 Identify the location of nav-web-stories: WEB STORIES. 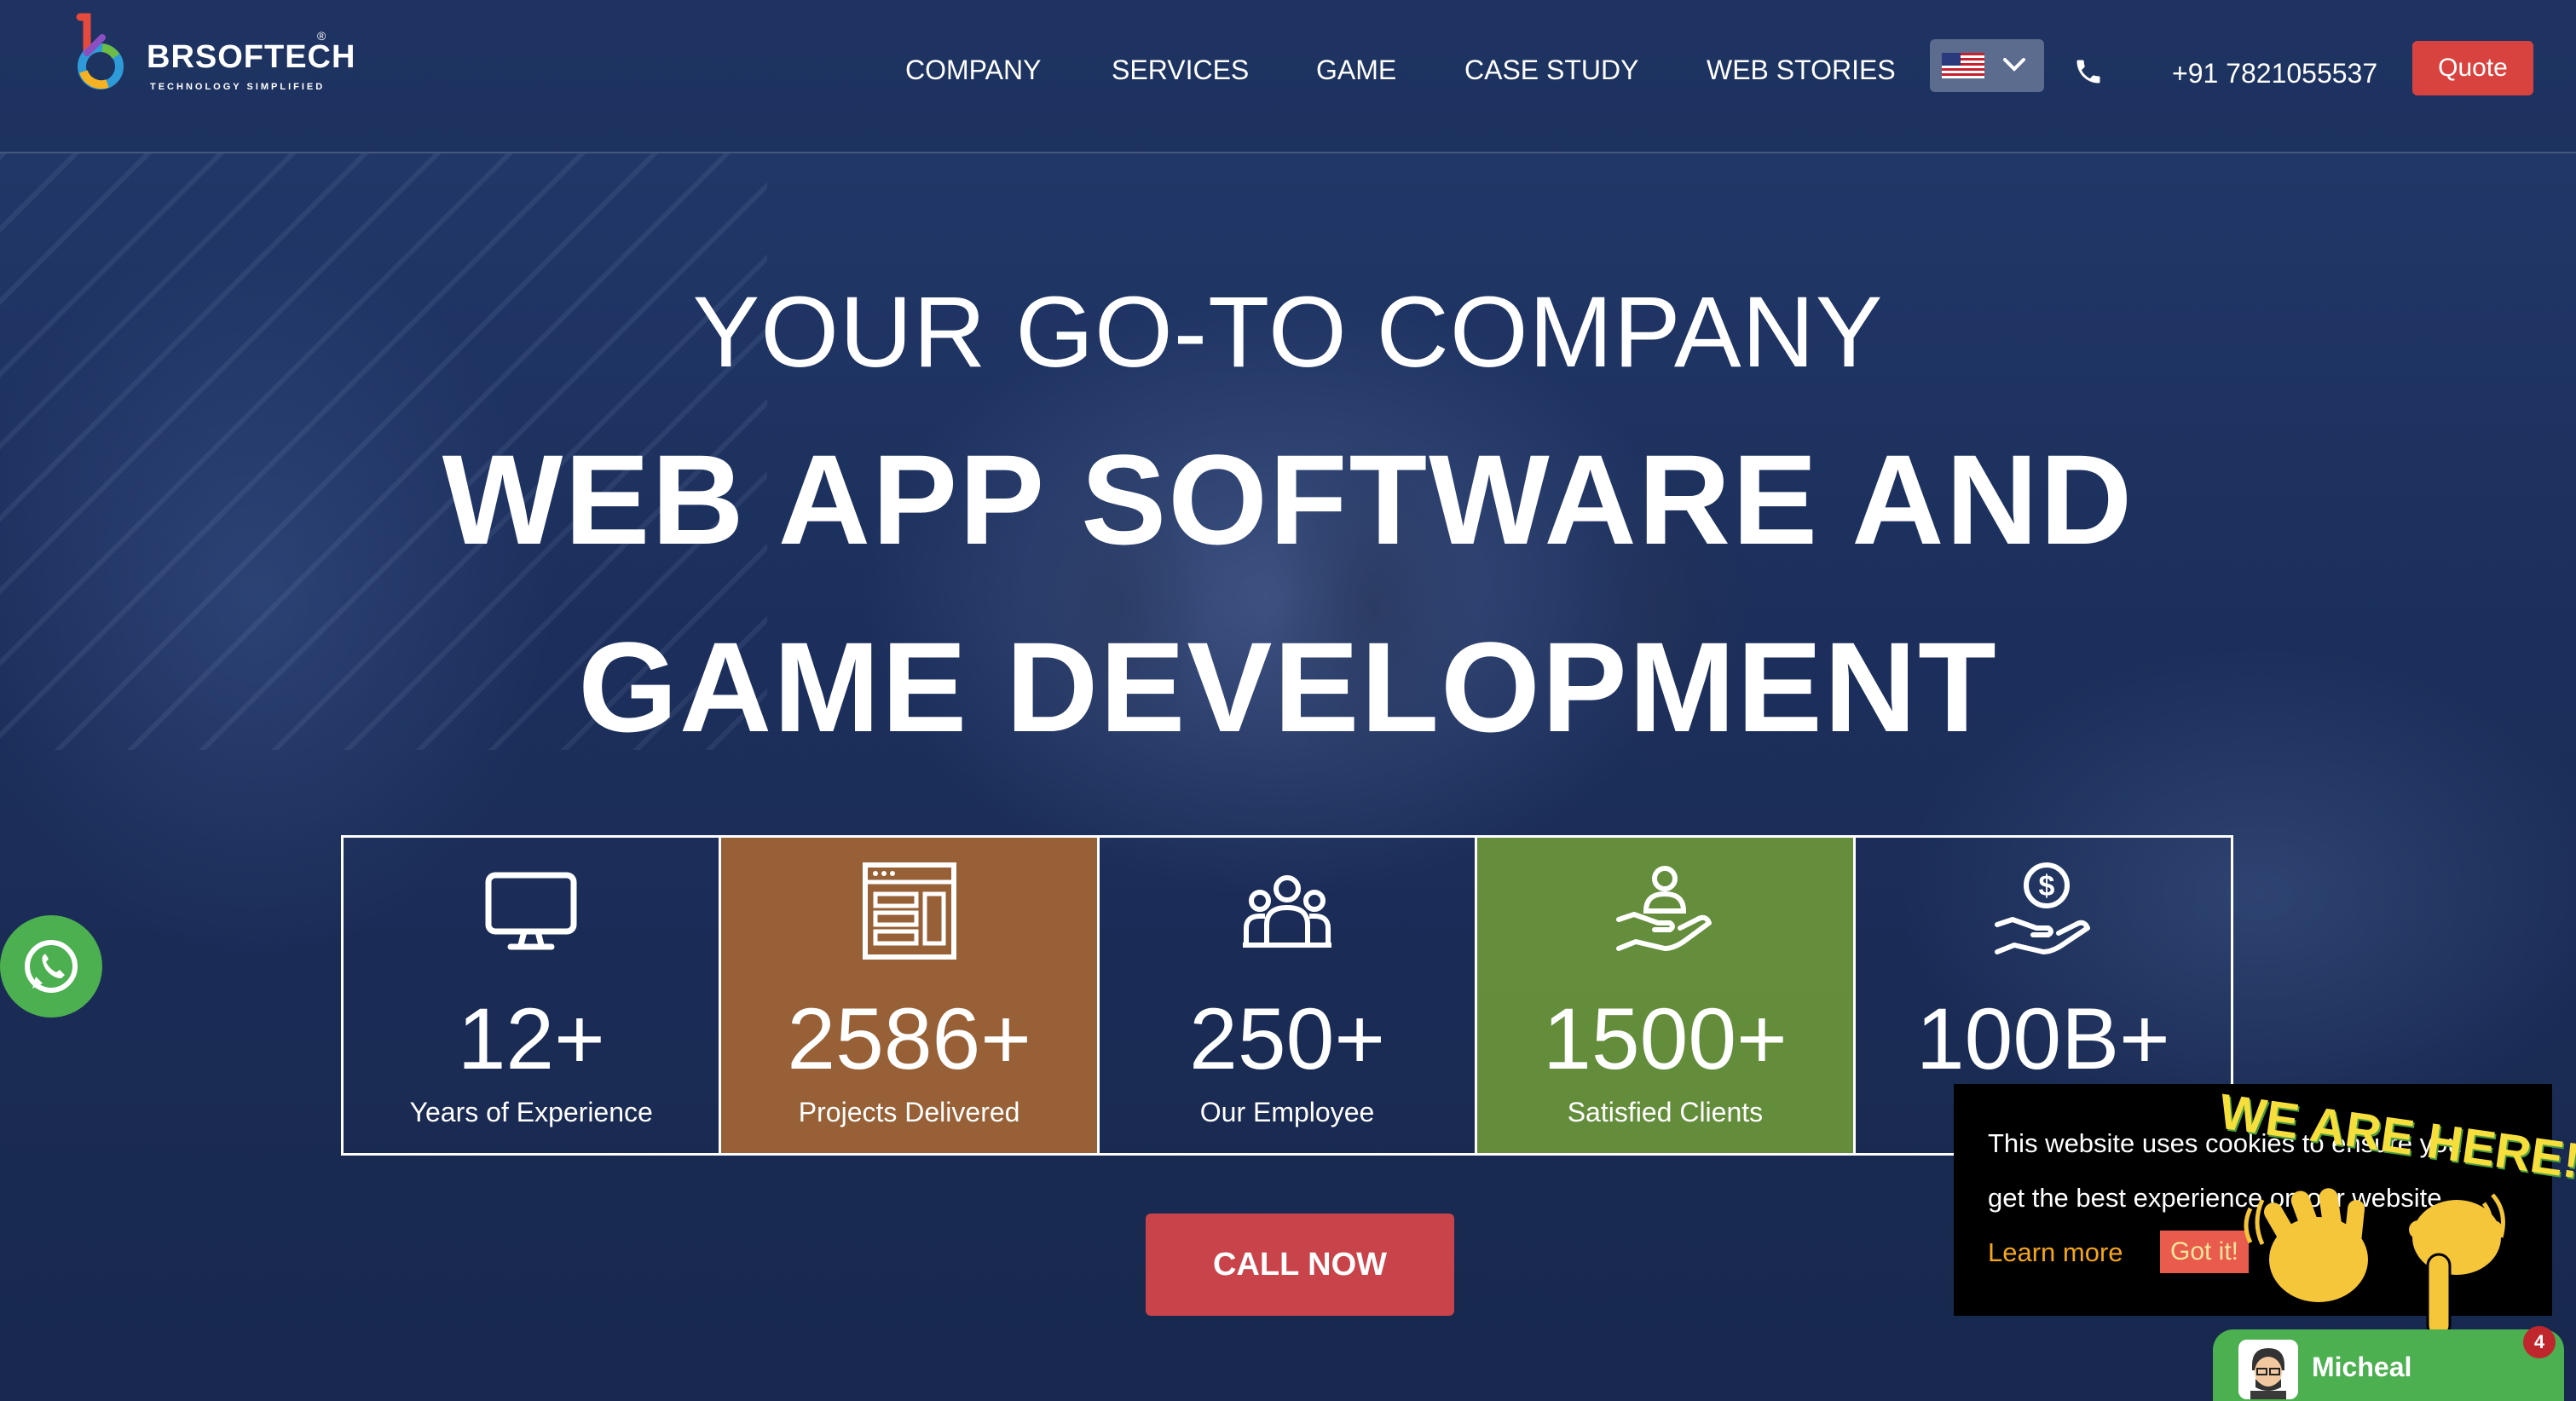
(1801, 70).